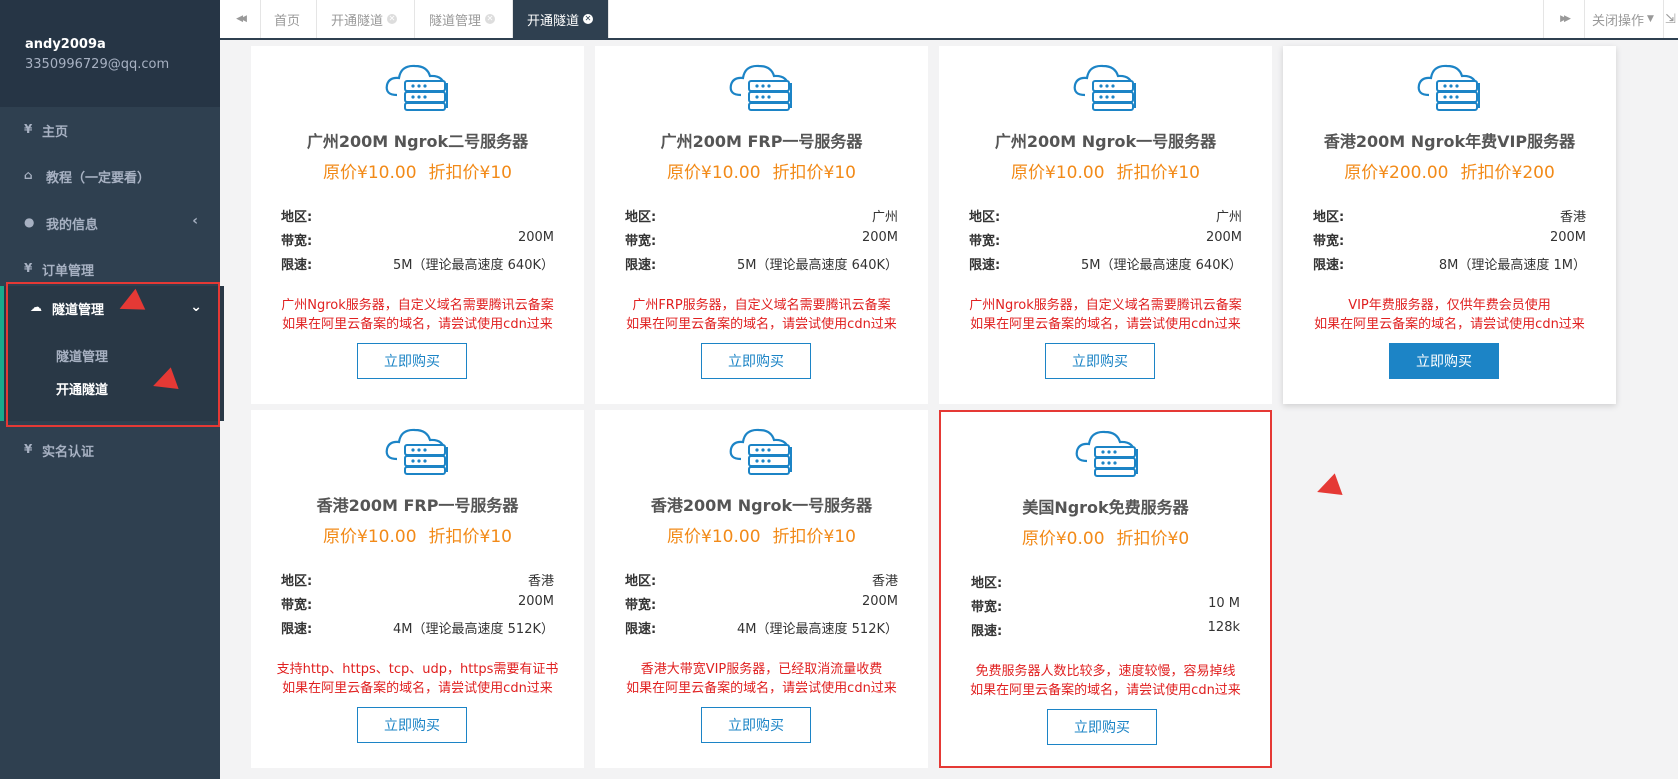 Image resolution: width=1678 pixels, height=779 pixels. I want to click on server-price: 原价¥200.00 折扣价¥200, so click(1449, 170).